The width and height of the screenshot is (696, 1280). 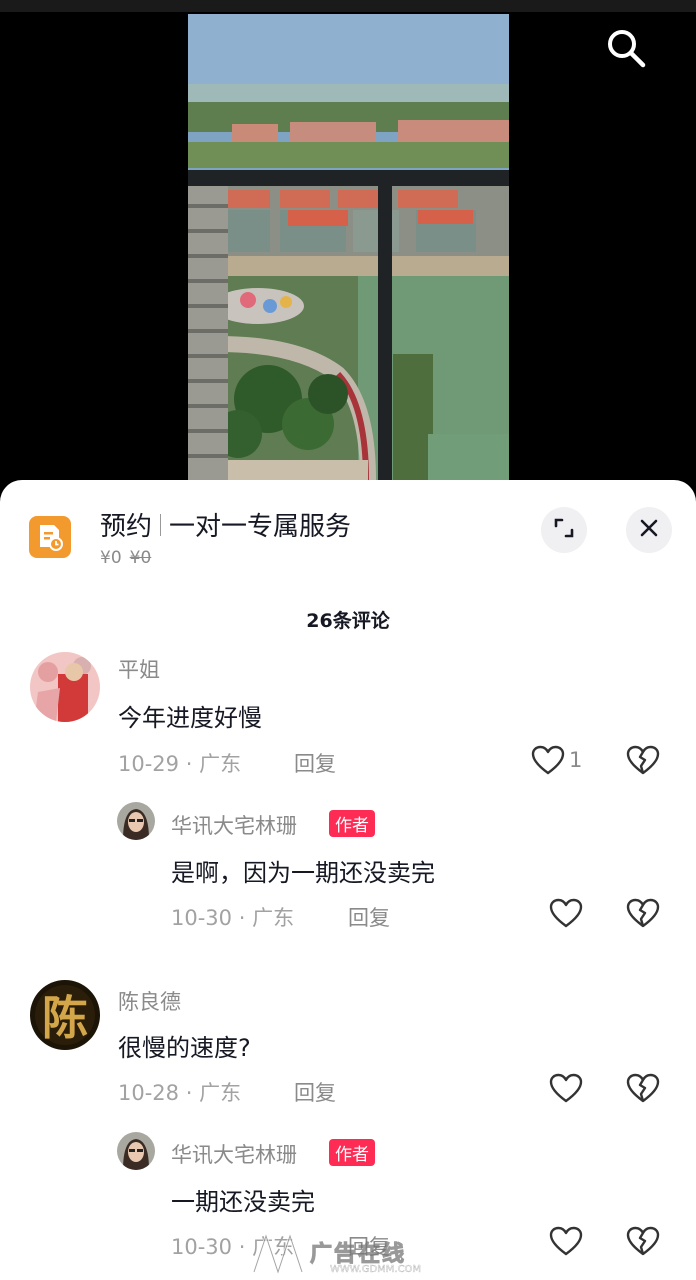 I want to click on promo-title: 预约 一对一专属服务, so click(x=225, y=524).